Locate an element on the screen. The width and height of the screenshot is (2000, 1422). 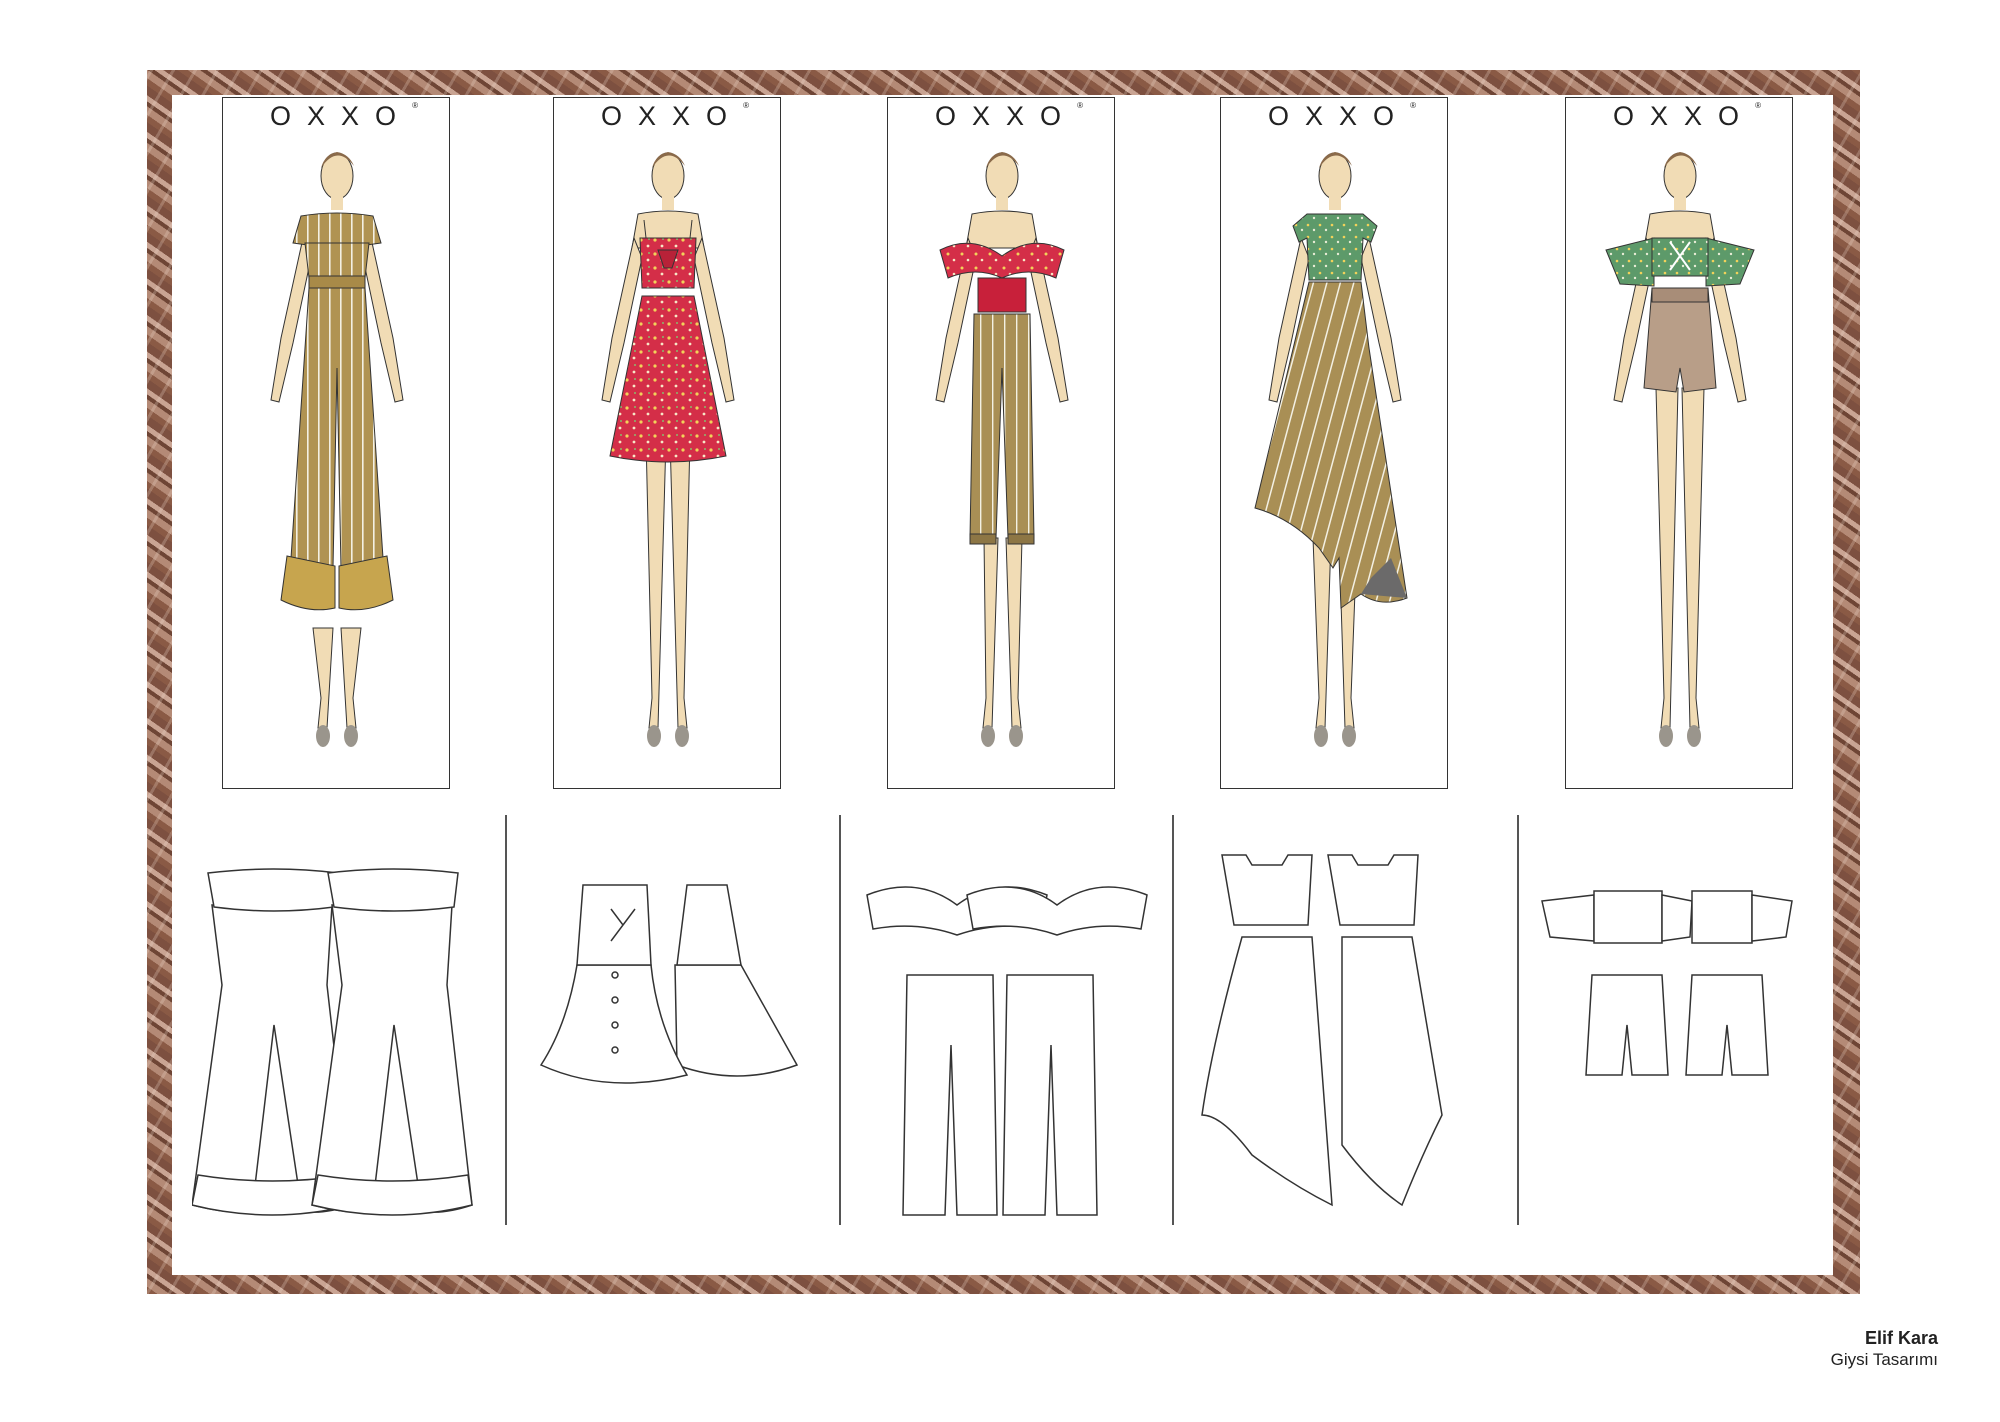
designer-name: Elif Kara is located at coordinates (1901, 1338).